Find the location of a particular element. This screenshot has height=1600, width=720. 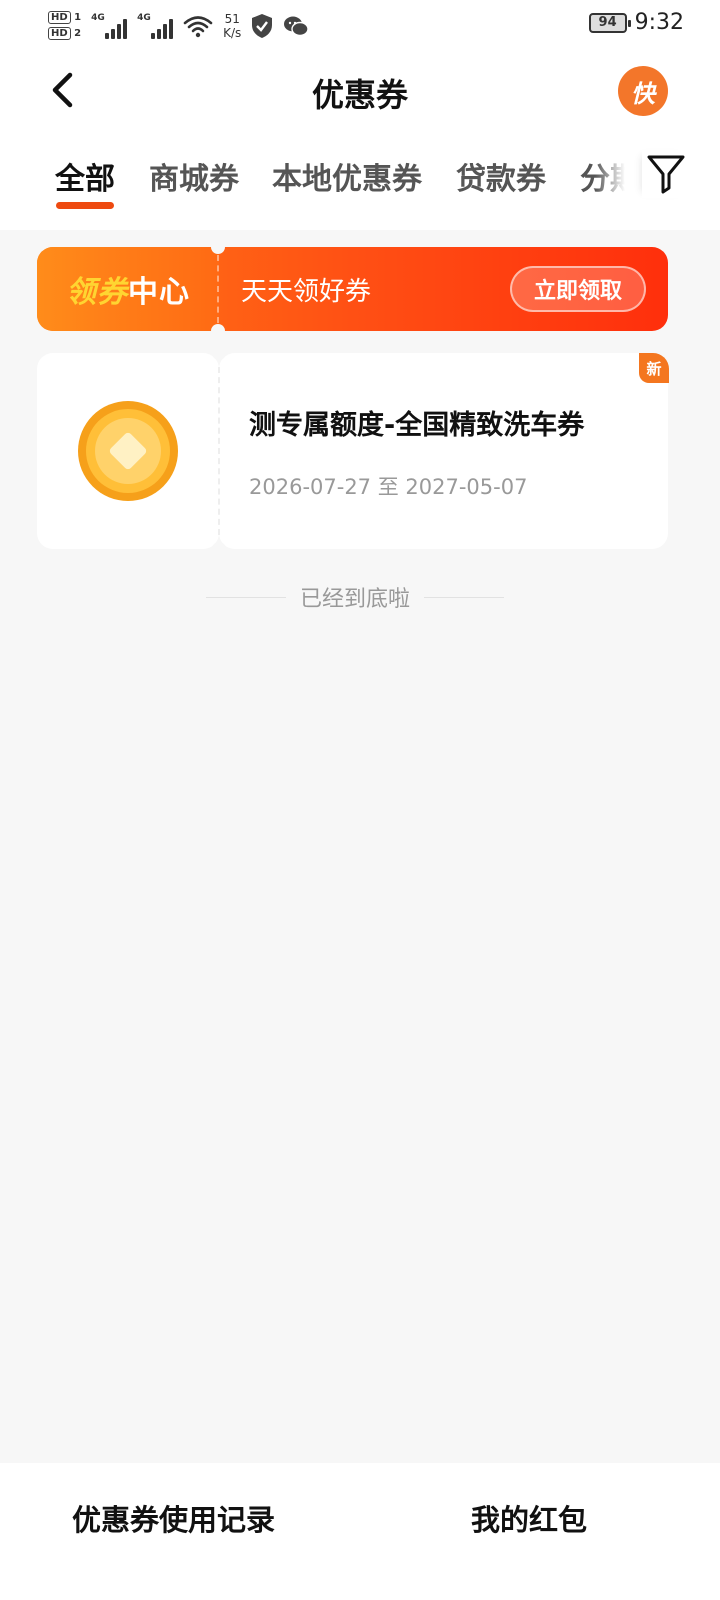

page-title: 优惠券 is located at coordinates (359, 95).